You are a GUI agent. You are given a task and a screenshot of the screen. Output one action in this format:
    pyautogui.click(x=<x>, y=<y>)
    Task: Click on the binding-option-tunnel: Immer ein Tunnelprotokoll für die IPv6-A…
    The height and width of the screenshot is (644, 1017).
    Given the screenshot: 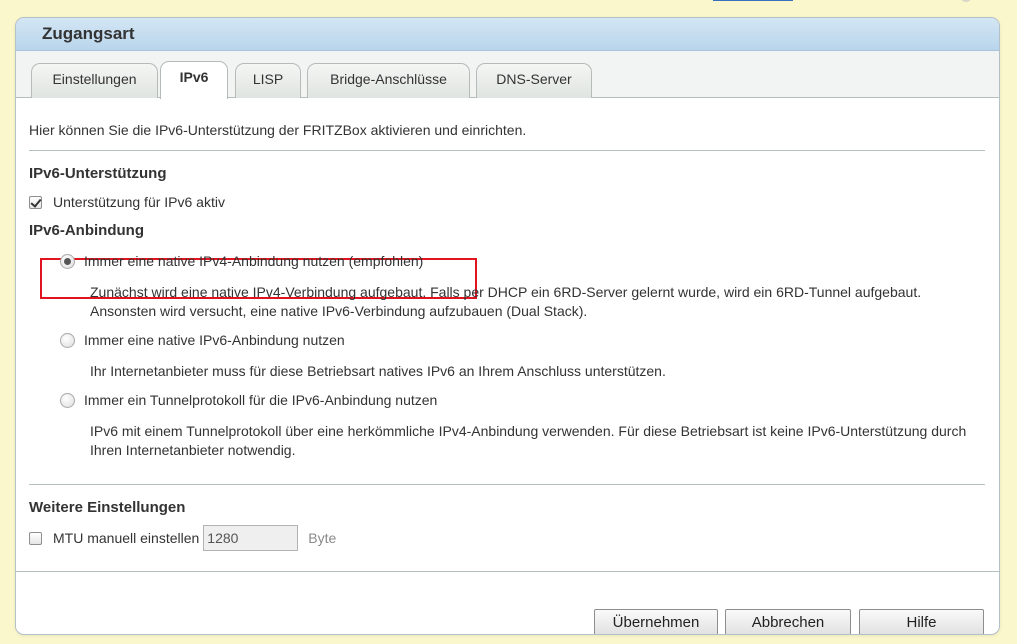 What is the action you would take?
    pyautogui.click(x=248, y=400)
    